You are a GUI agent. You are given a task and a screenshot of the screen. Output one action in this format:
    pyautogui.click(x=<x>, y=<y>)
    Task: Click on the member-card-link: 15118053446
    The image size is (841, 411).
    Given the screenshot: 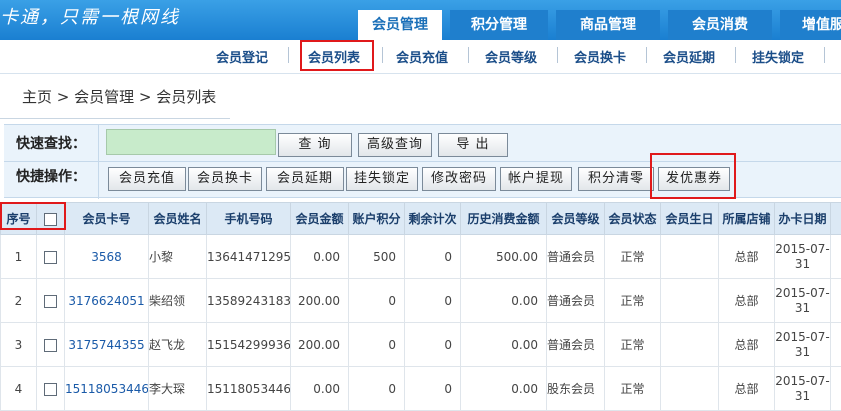 What is the action you would take?
    pyautogui.click(x=106, y=388)
    